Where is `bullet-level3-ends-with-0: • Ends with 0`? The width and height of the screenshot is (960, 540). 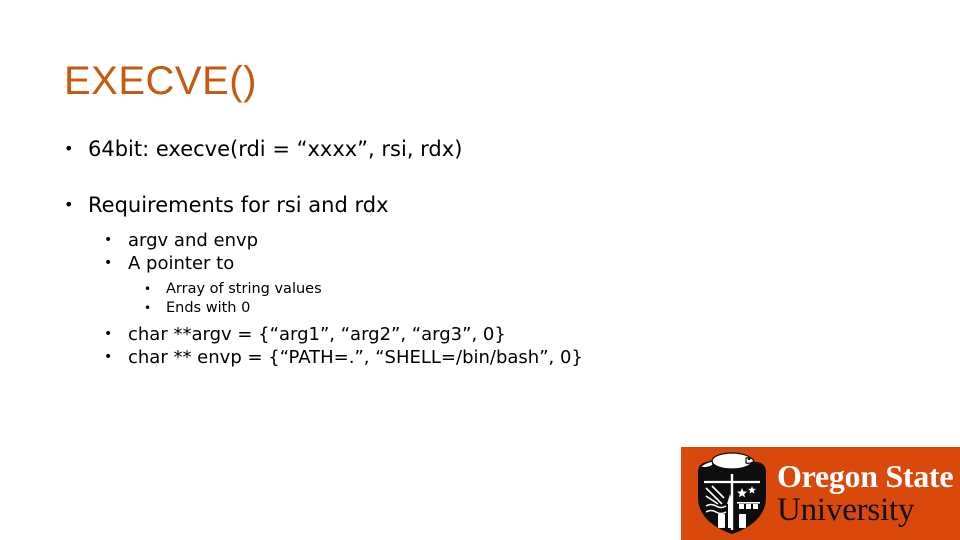
bullet-level3-ends-with-0: • Ends with 0 is located at coordinates (444, 308).